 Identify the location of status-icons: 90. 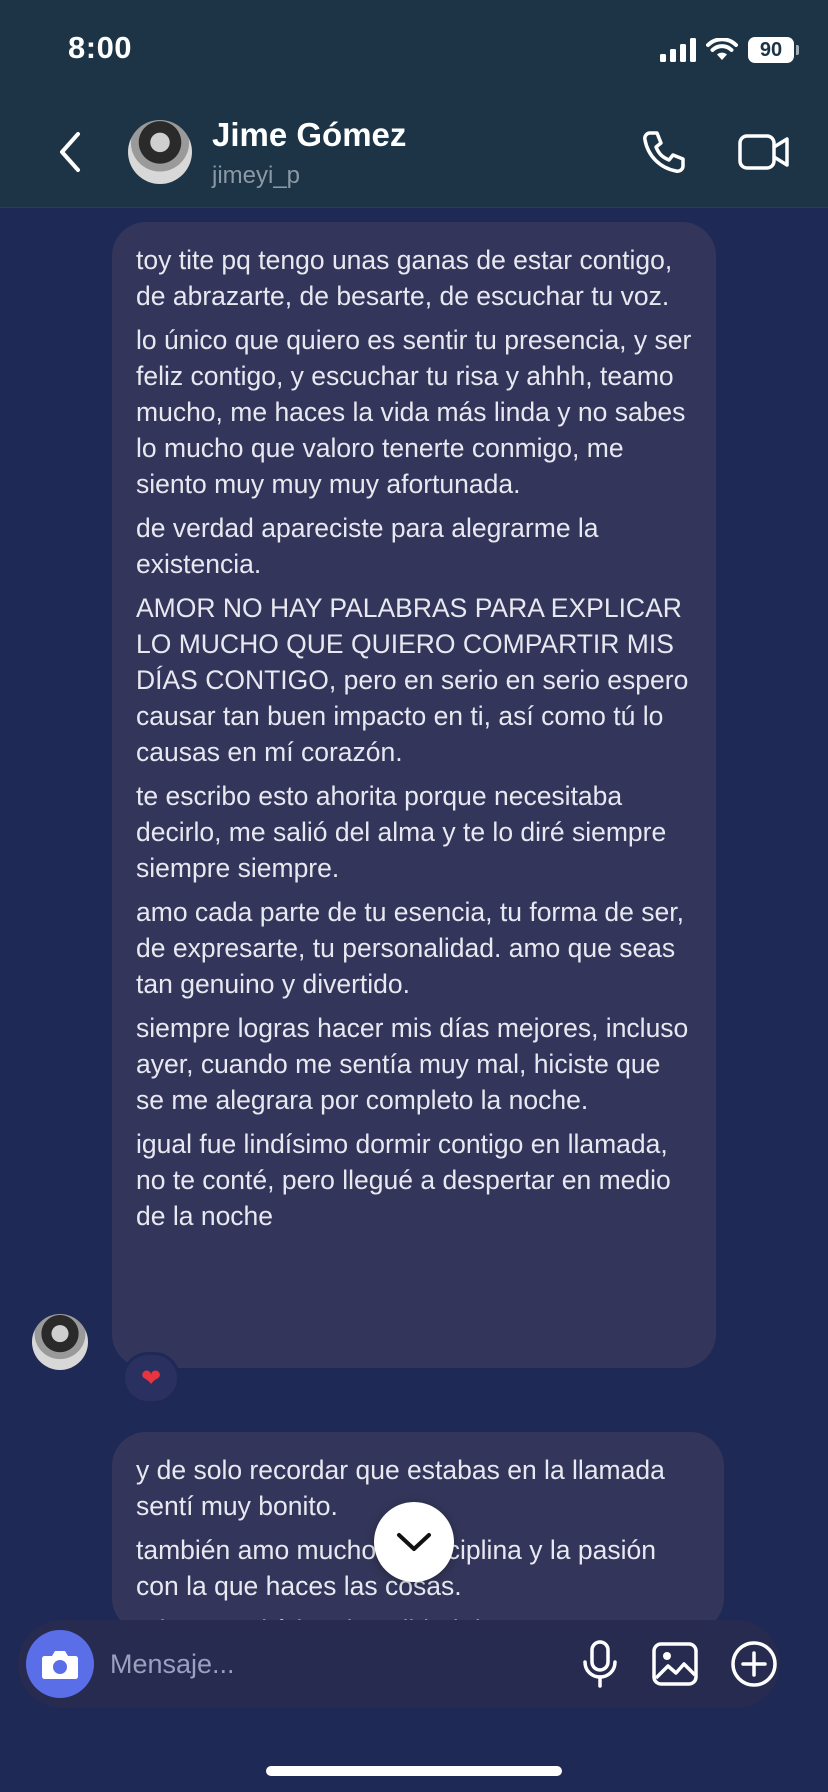
(729, 50).